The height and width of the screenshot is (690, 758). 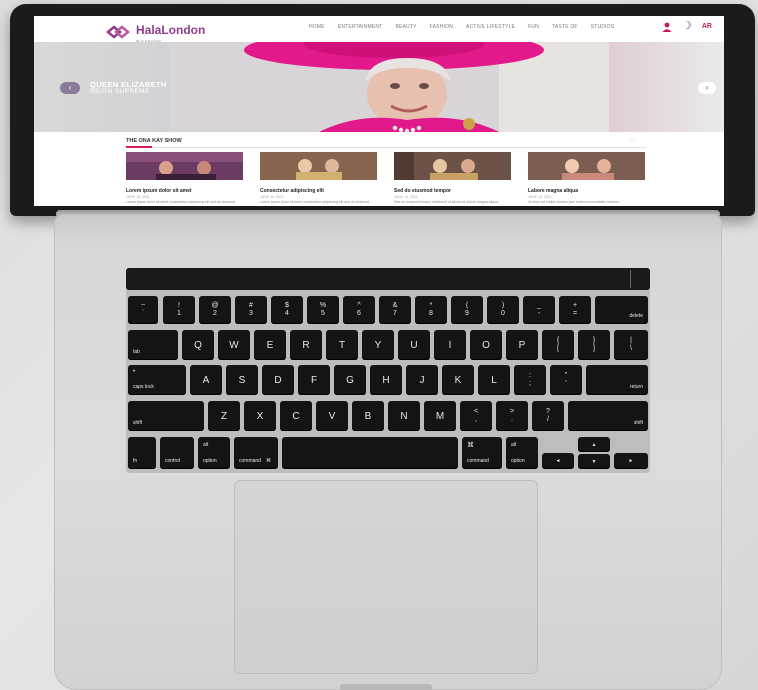 What do you see at coordinates (278, 380) in the screenshot?
I see `key-d: D` at bounding box center [278, 380].